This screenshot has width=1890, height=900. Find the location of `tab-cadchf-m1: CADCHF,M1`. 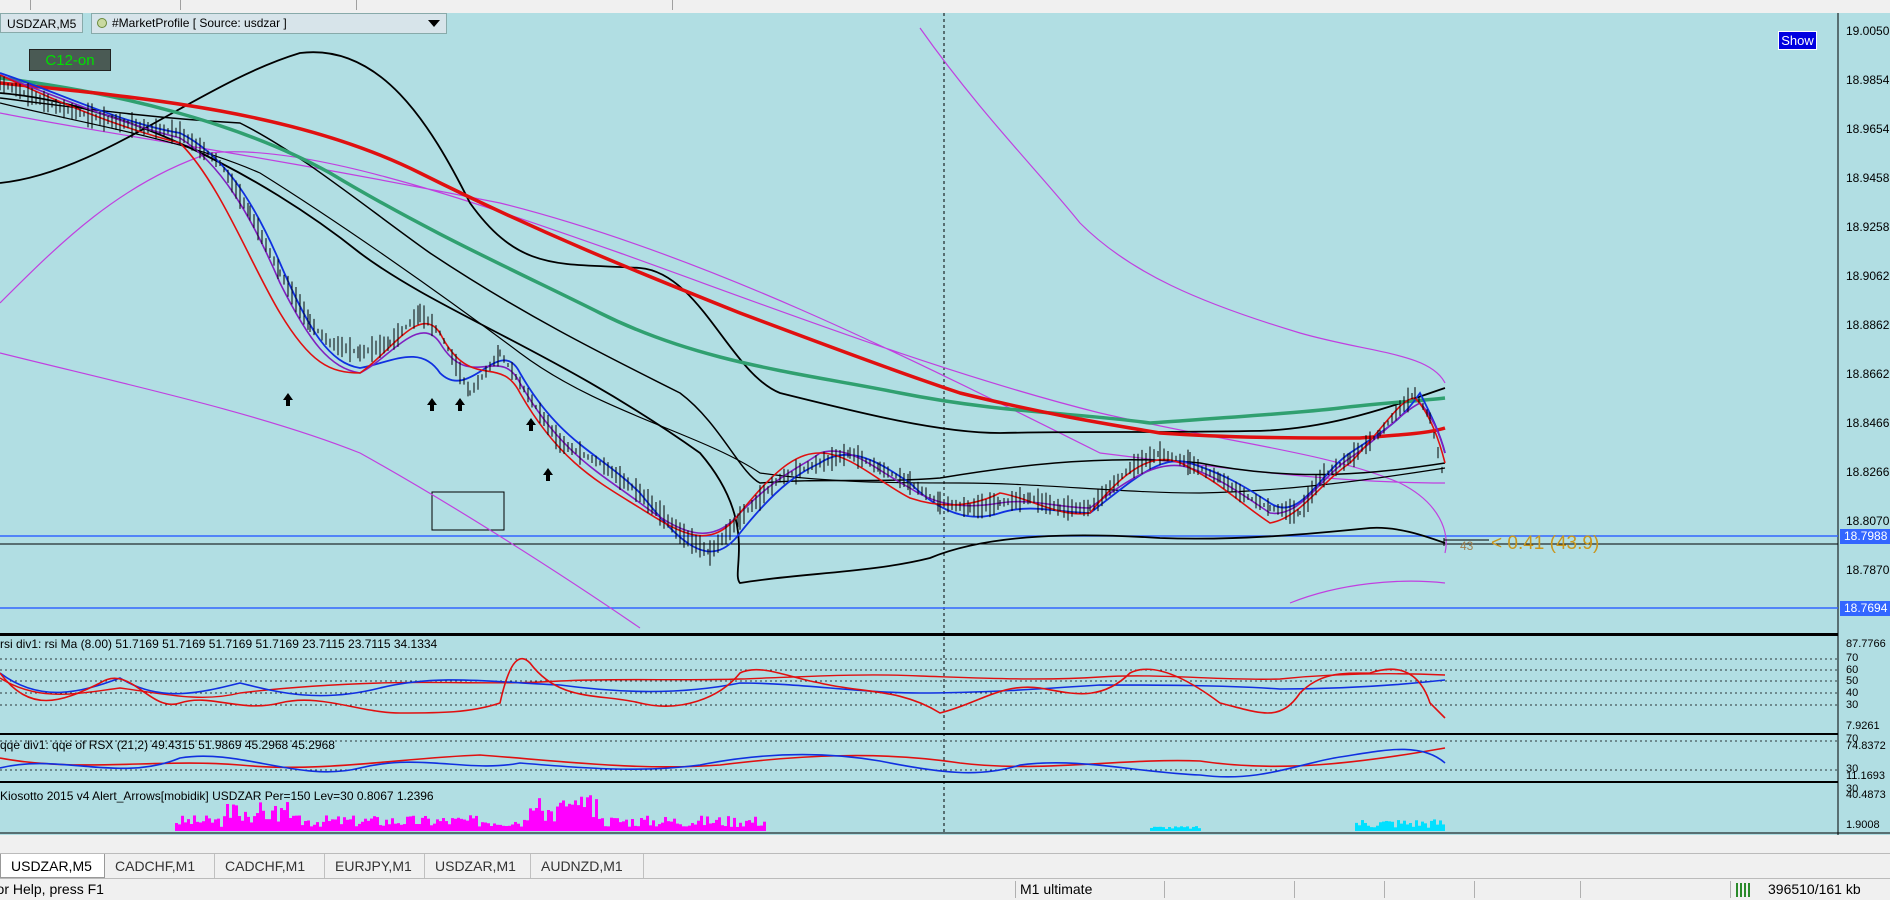

tab-cadchf-m1: CADCHF,M1 is located at coordinates (160, 866).